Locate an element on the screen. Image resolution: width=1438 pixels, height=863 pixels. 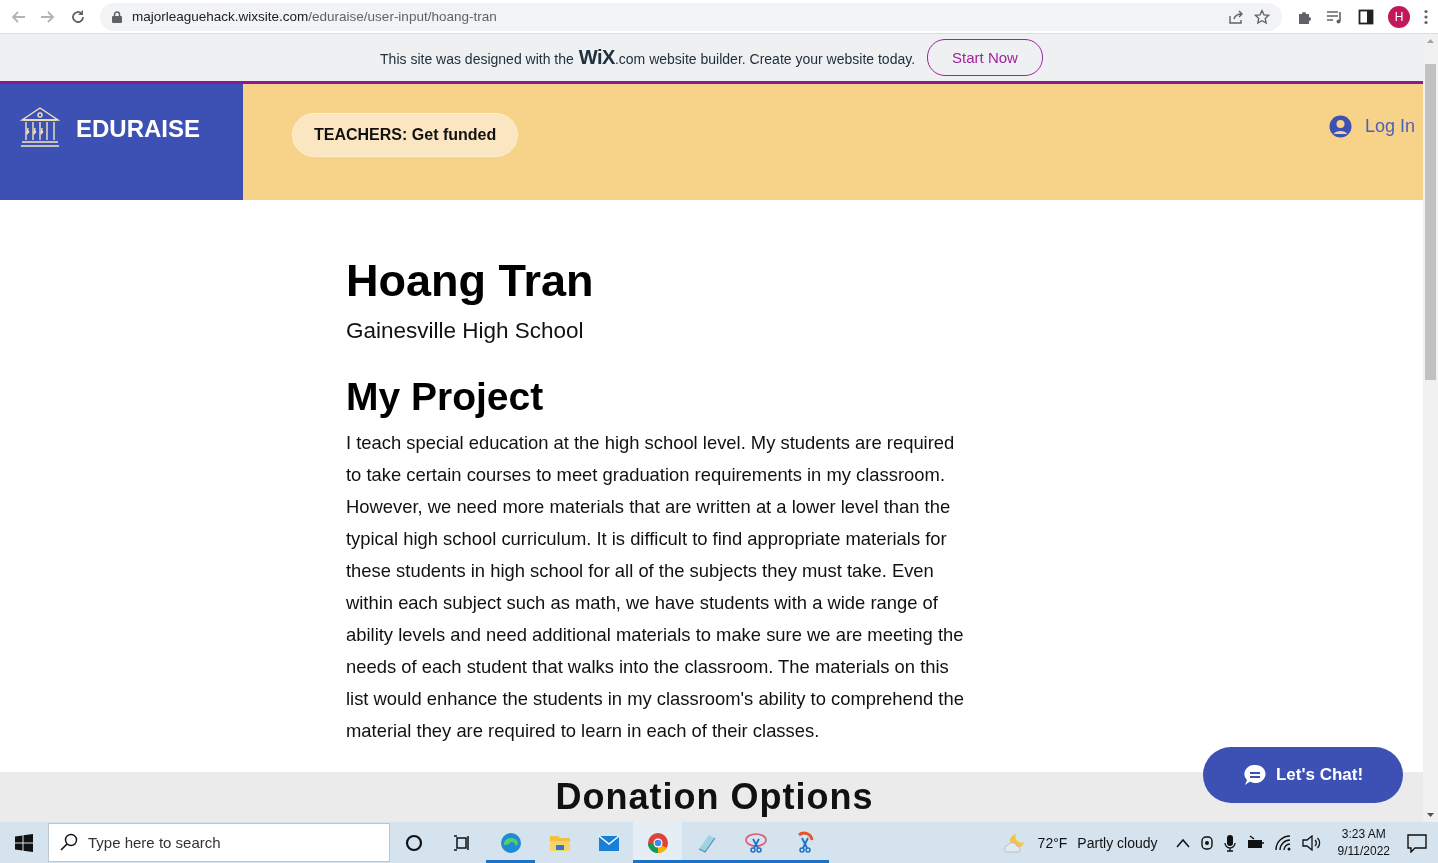
brand-name: EDURAISE is located at coordinates (138, 129).